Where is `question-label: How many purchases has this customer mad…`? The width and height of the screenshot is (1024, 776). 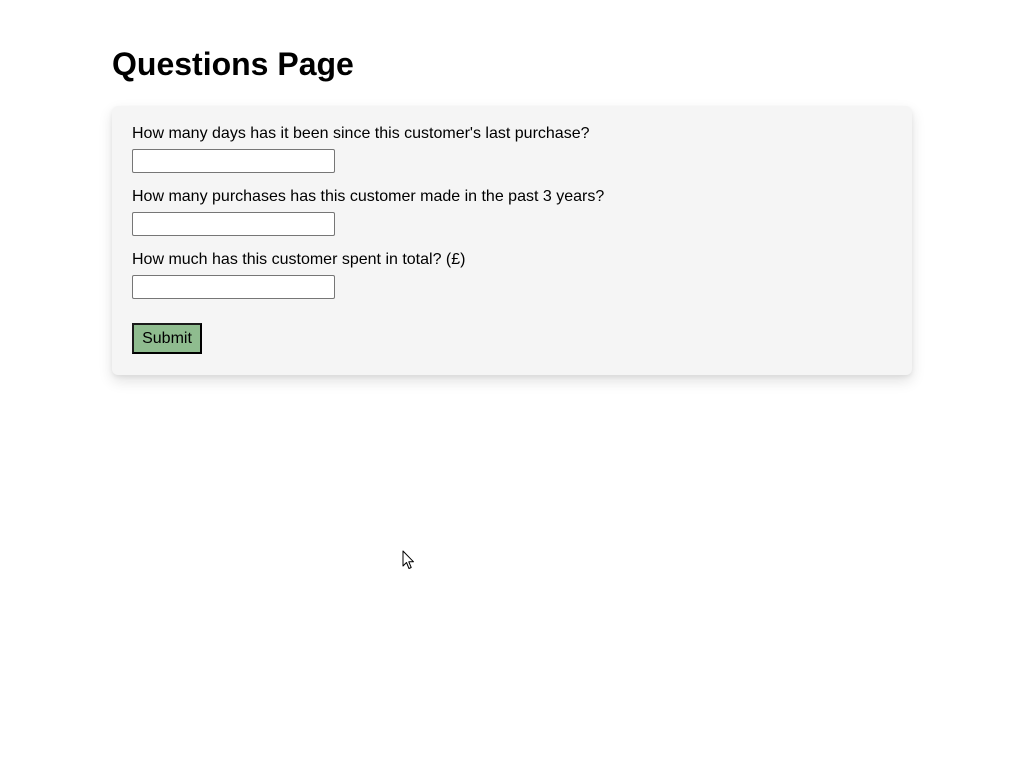 question-label: How many purchases has this customer mad… is located at coordinates (368, 196).